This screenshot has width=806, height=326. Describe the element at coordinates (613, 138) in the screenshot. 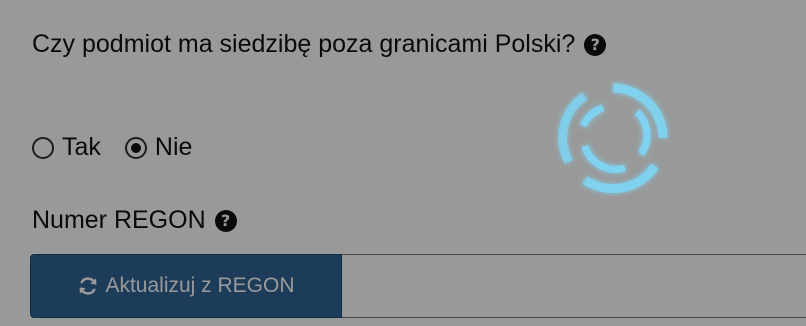

I see `spinner-icon` at that location.